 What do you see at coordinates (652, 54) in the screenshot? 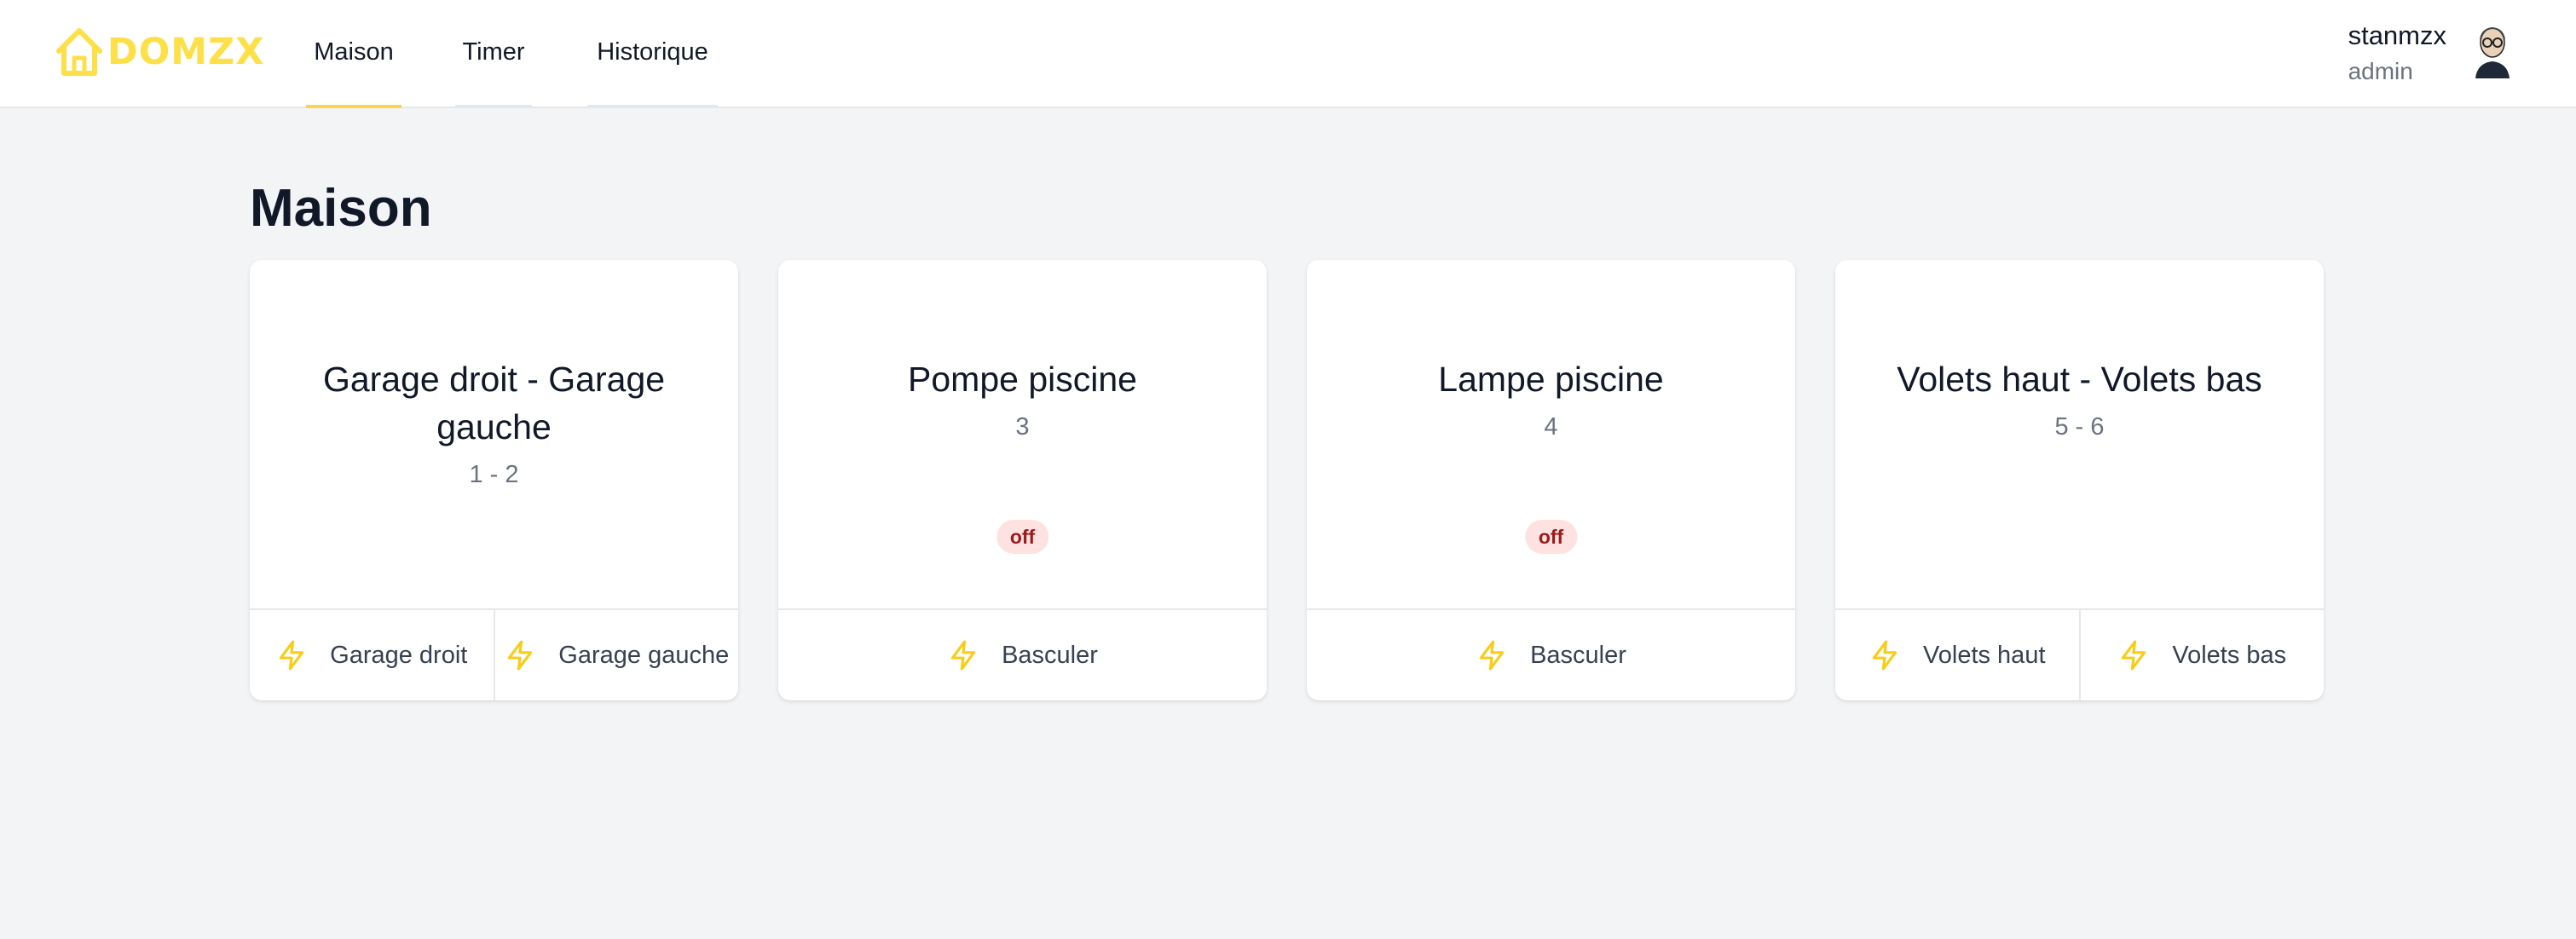
I see `tab-historique: Historique` at bounding box center [652, 54].